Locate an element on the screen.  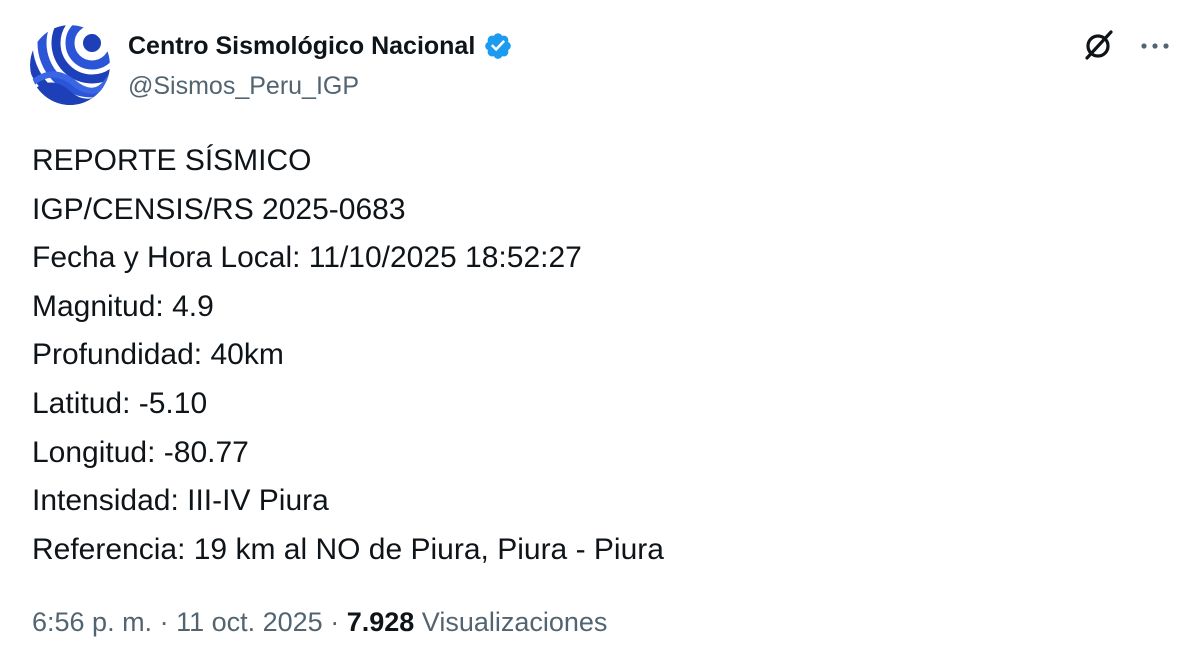
tweet-line-magnitude: Magnitud: 4.9 is located at coordinates (123, 306).